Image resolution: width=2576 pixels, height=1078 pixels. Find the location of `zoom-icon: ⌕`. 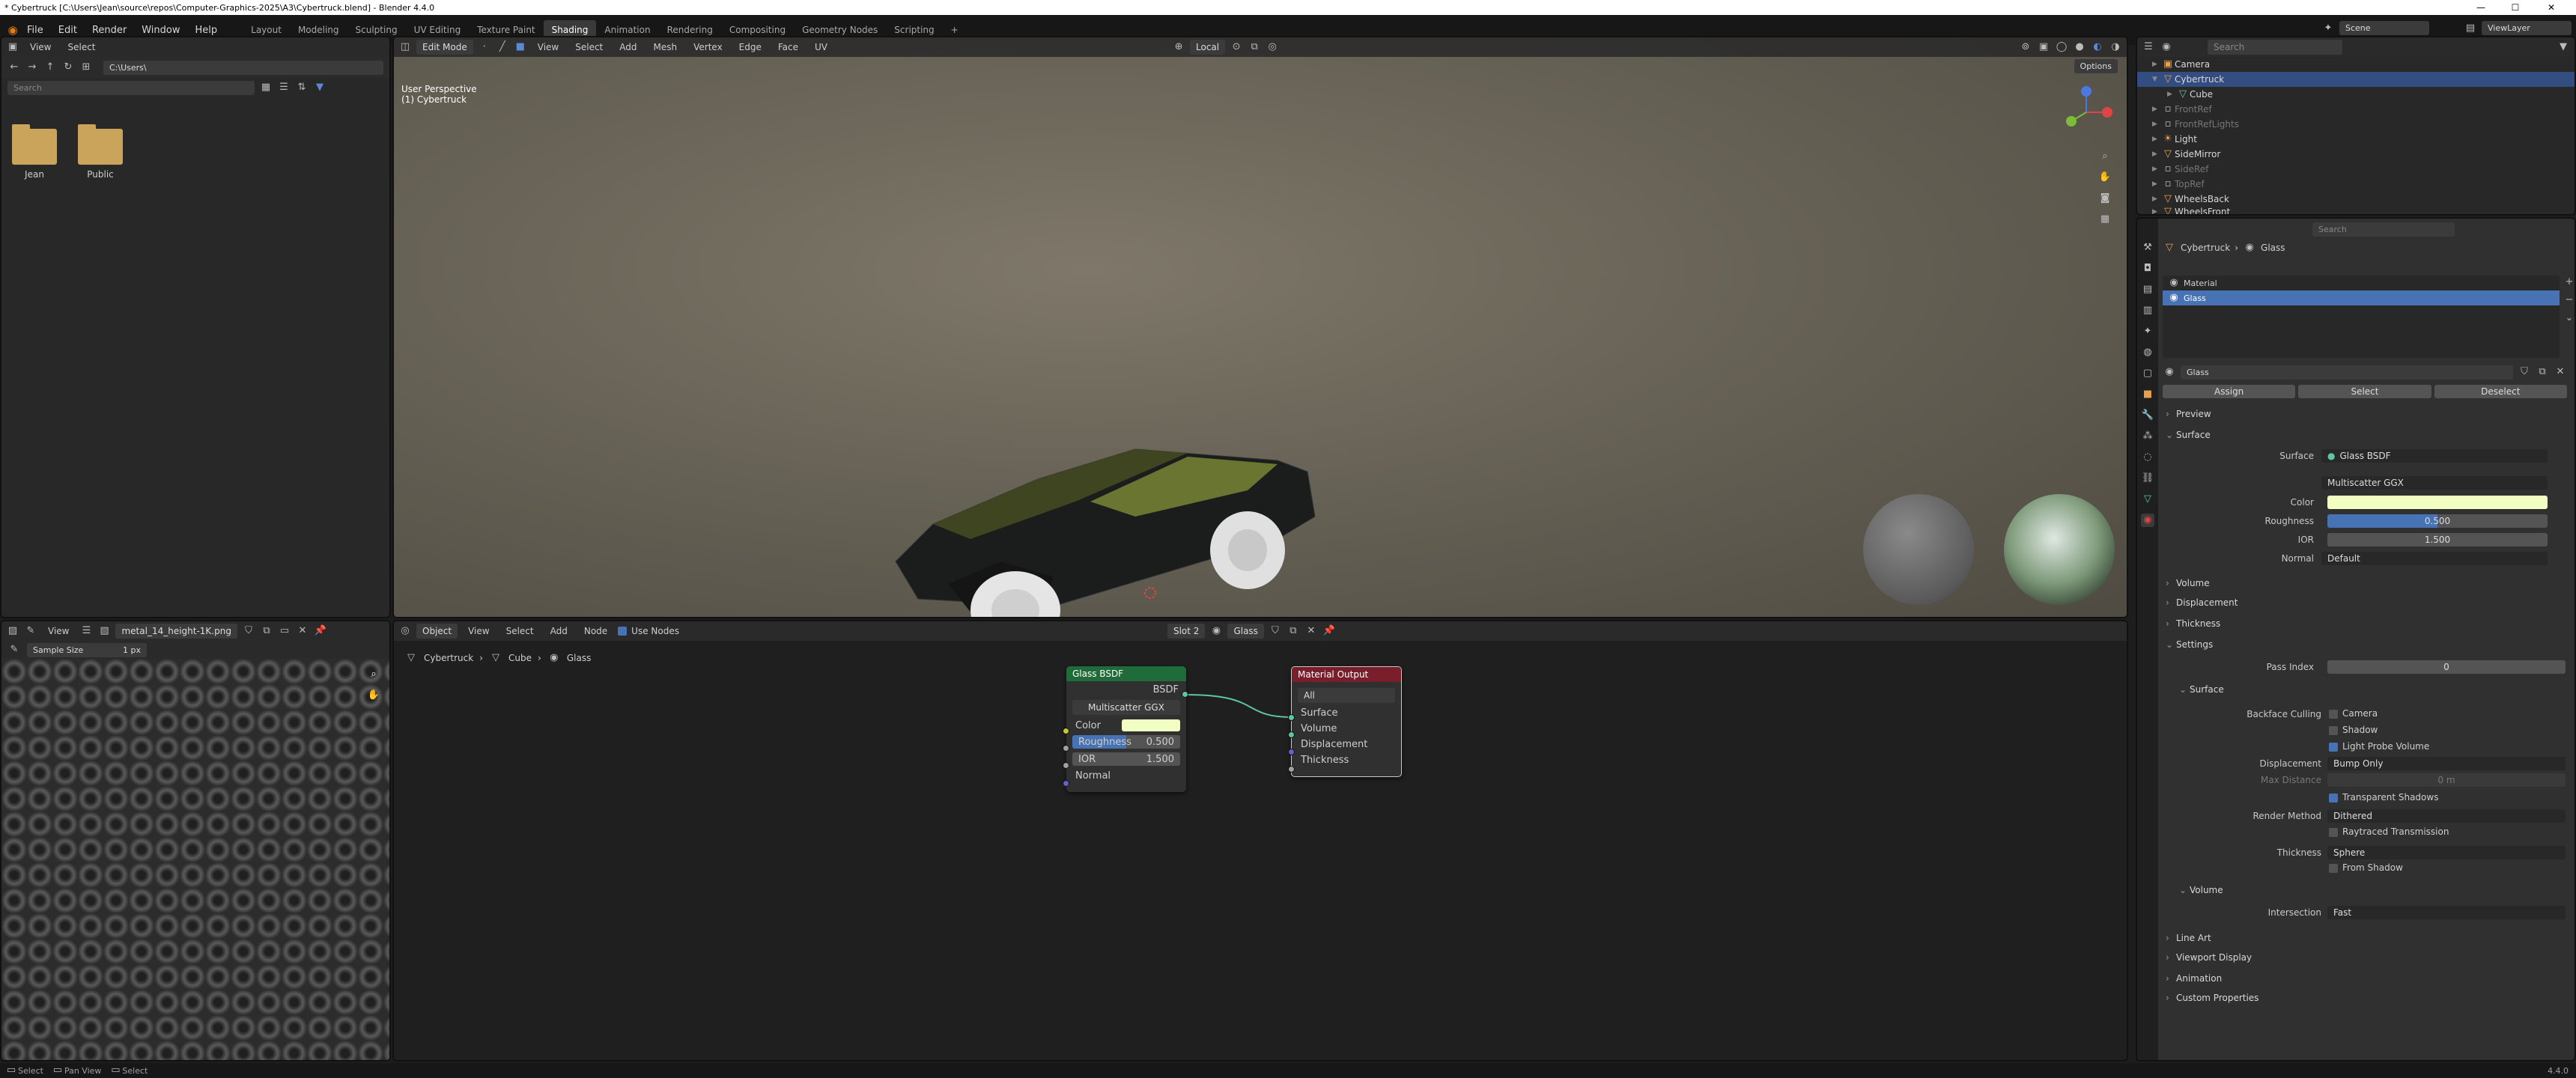

zoom-icon: ⌕ is located at coordinates (2105, 156).